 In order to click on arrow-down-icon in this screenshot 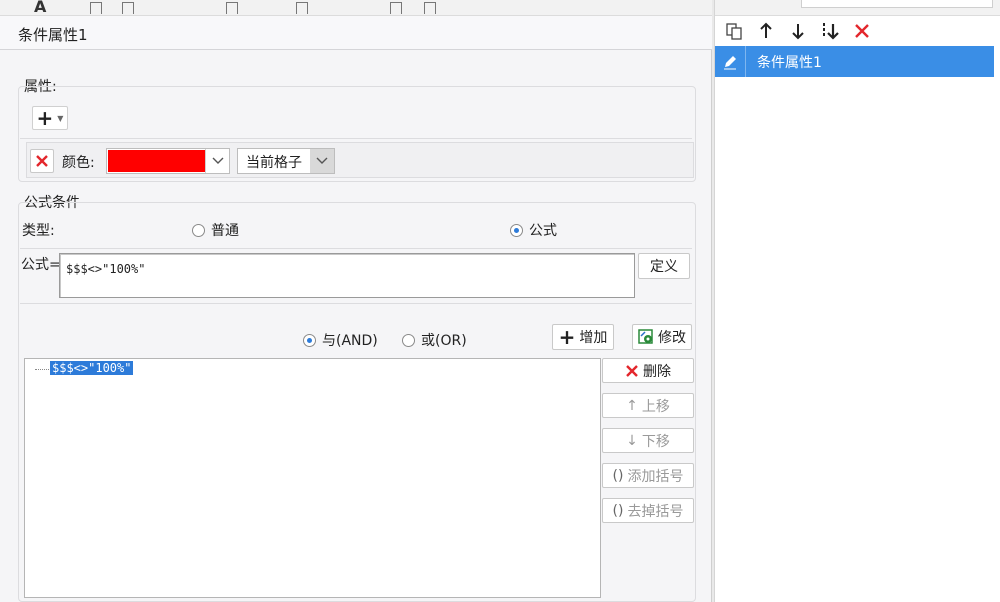, I will do `click(798, 31)`.